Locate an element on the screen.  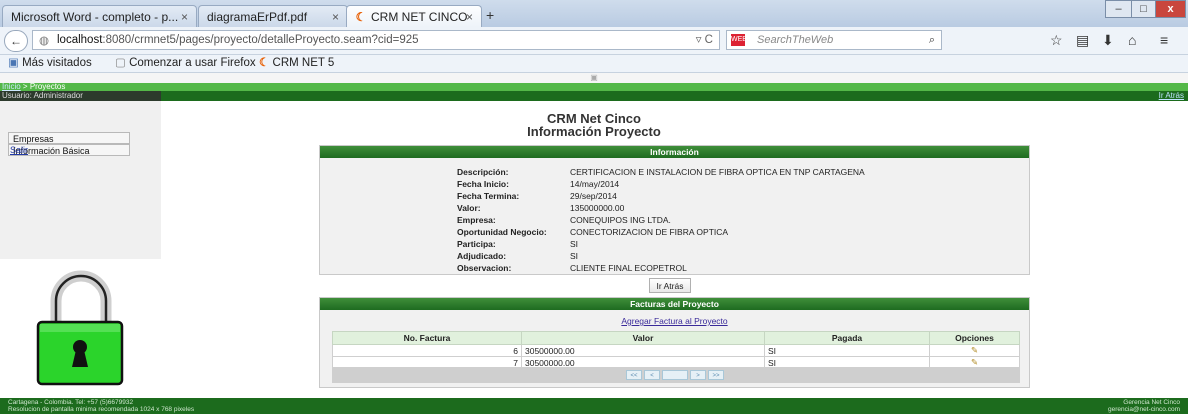
url-host: localhost is located at coordinates (80, 40).